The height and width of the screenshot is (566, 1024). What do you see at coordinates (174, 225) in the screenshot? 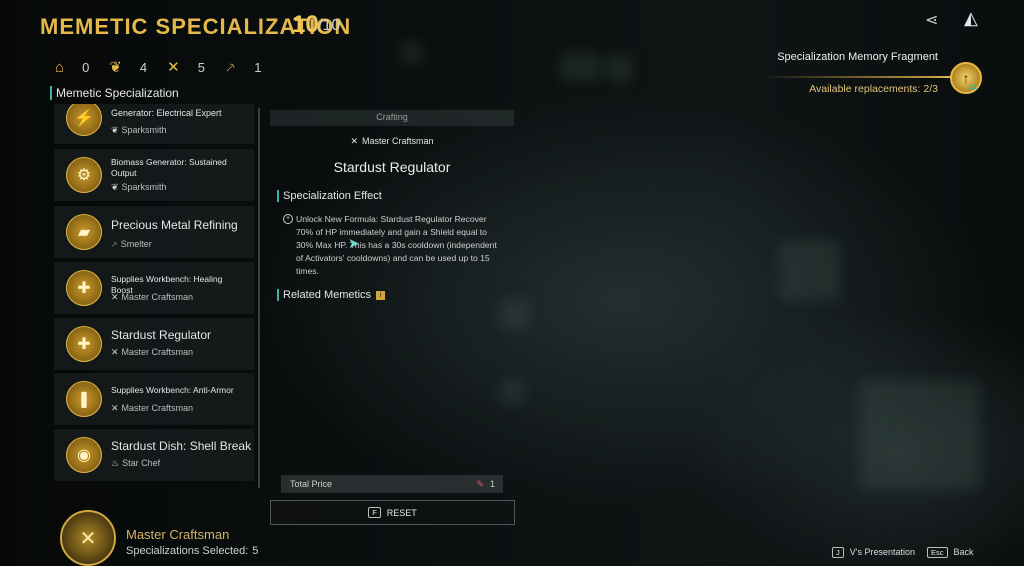
I see `list-item-title: Precious Metal Refining` at bounding box center [174, 225].